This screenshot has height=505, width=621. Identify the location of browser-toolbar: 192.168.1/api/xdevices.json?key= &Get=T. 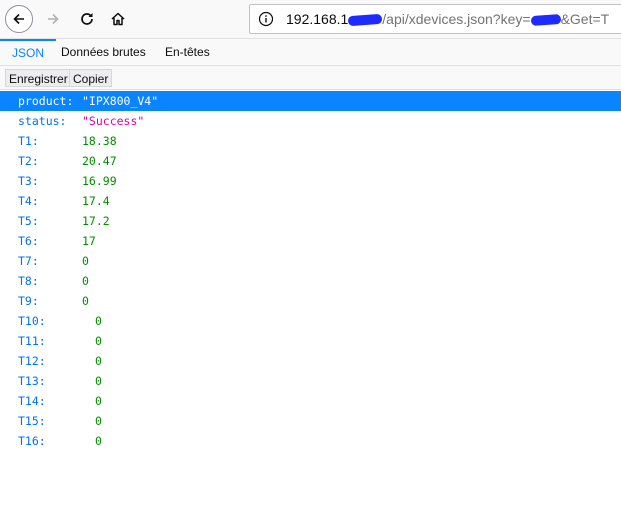
(310, 19).